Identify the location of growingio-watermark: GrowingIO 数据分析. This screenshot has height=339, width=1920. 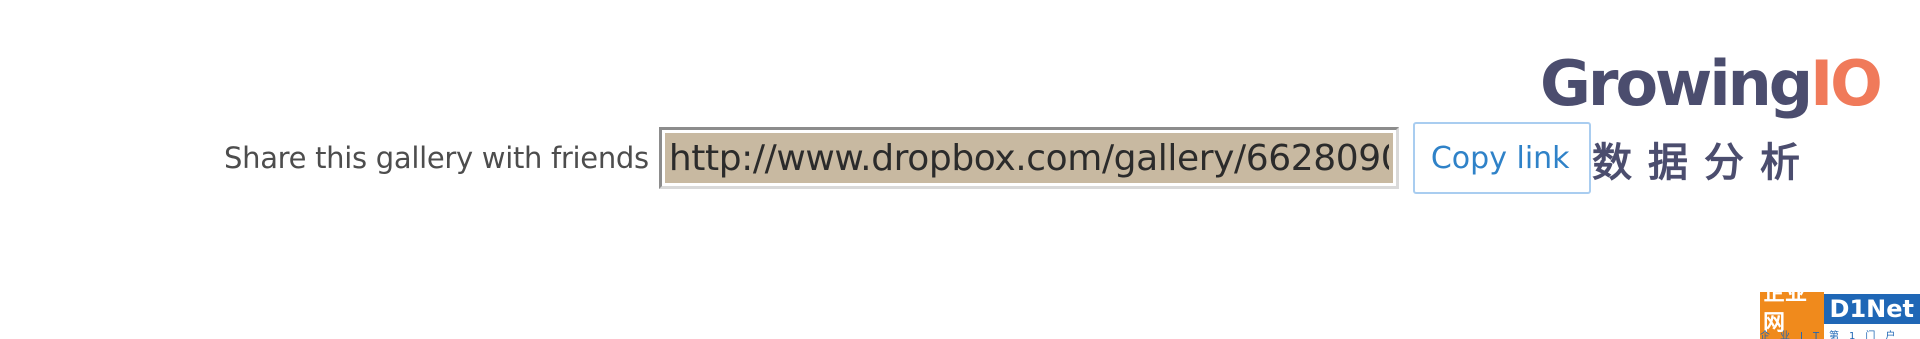
(1711, 115).